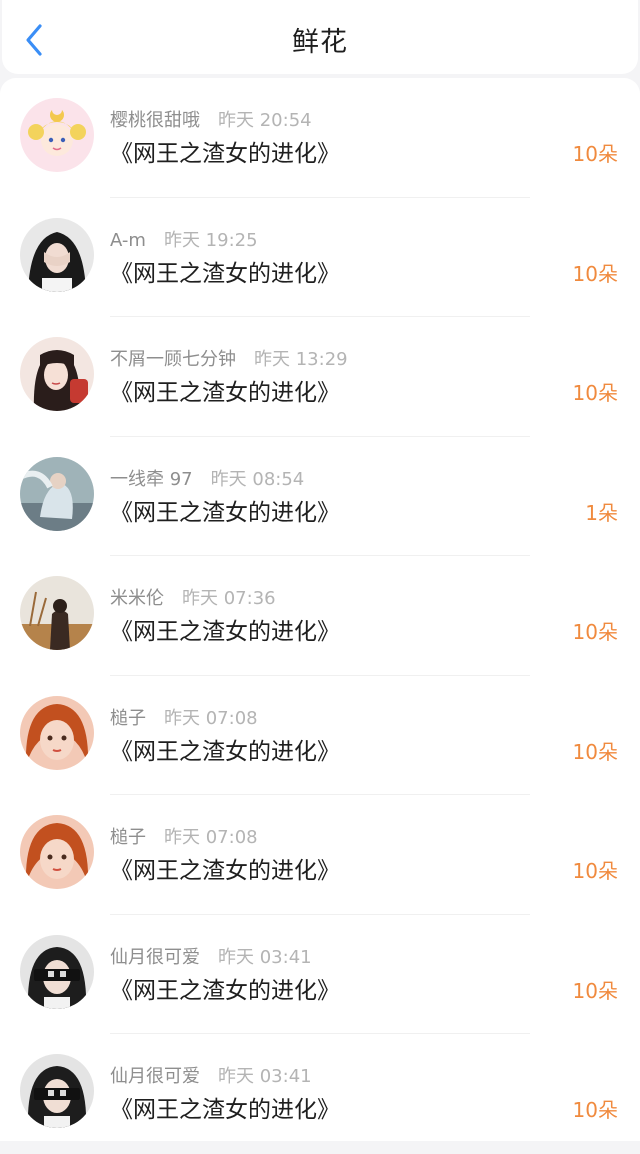  I want to click on list-item: 米米伦 昨天 07:36 《网王之渣女的进化》 10朵, so click(320, 616).